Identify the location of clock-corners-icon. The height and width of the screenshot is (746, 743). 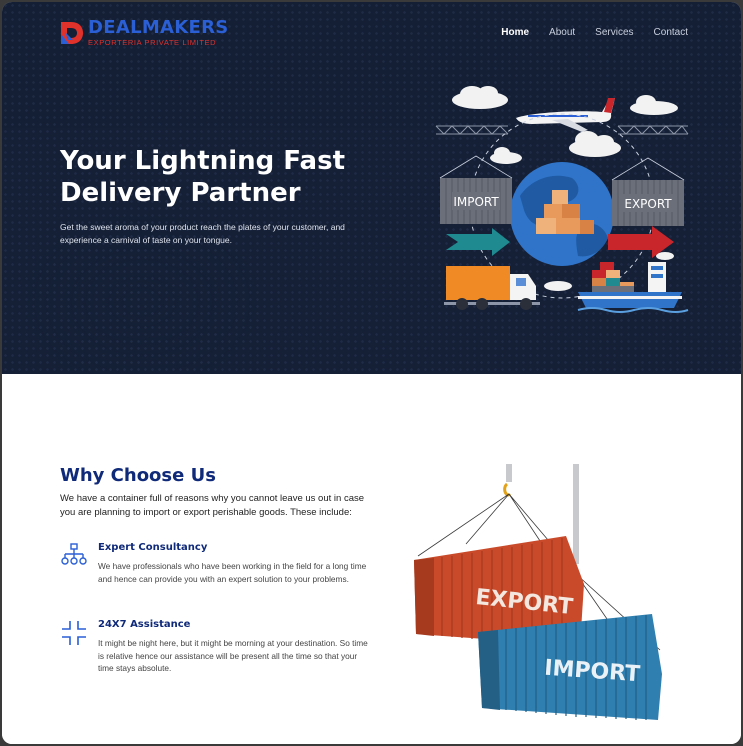
(74, 633).